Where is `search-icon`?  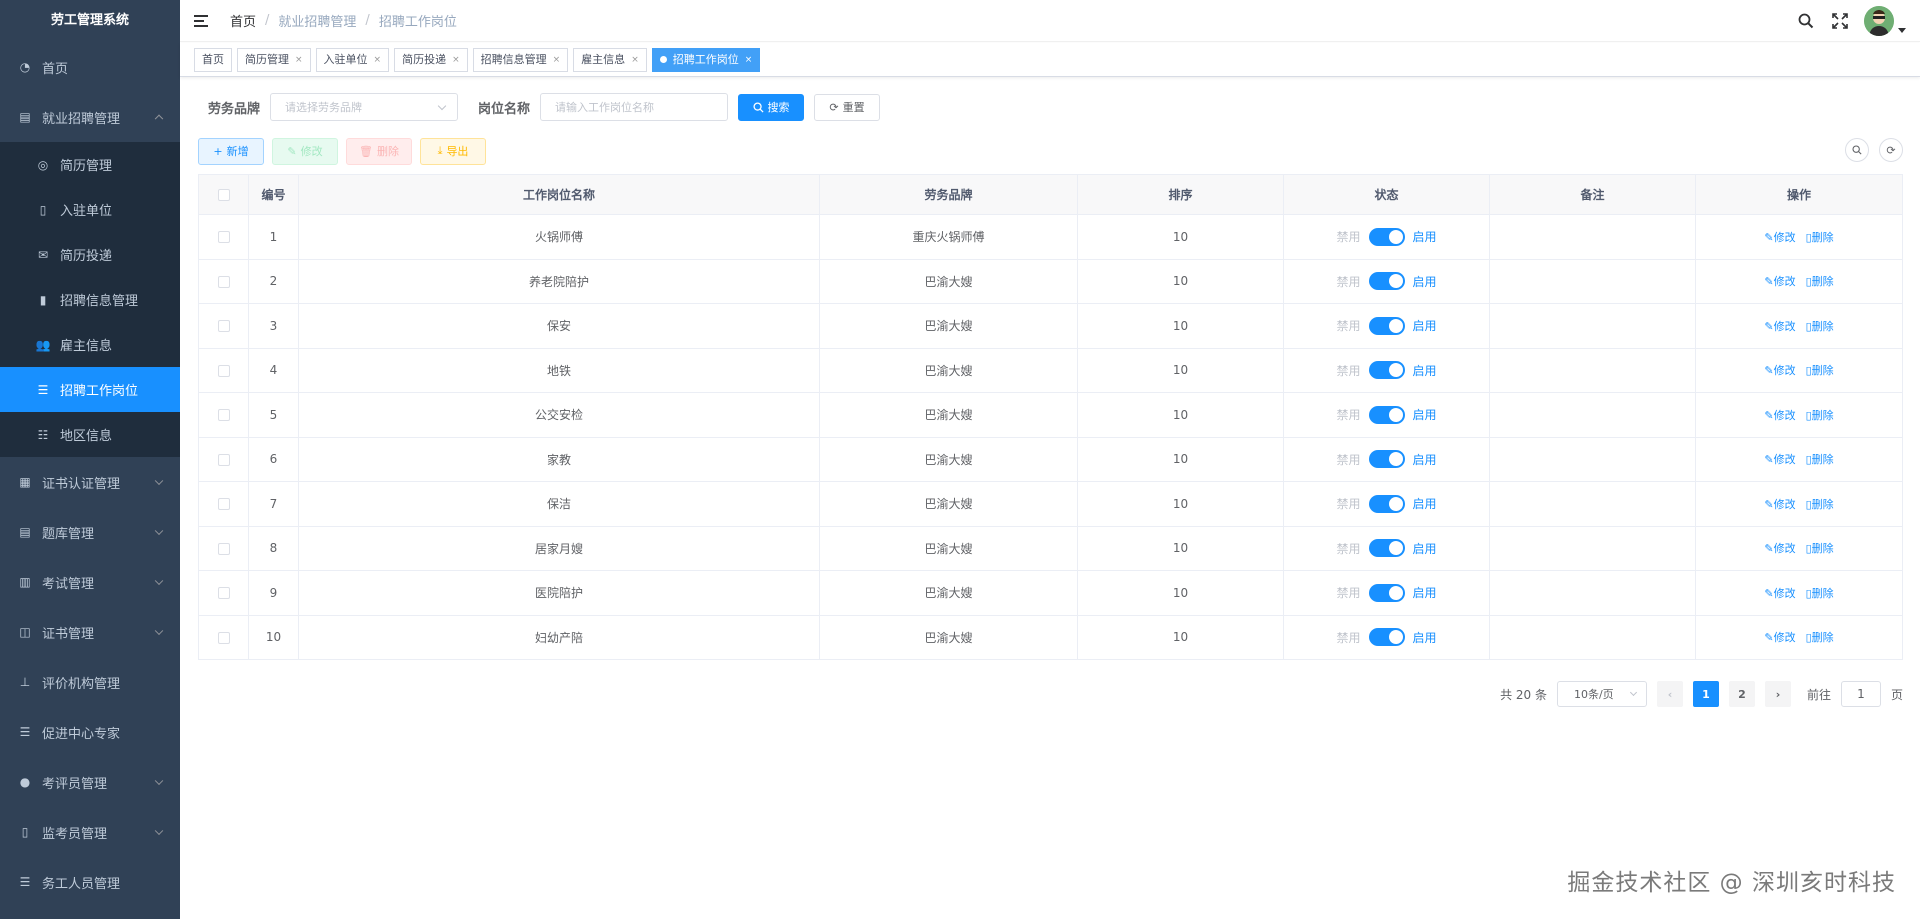
search-icon is located at coordinates (1806, 21).